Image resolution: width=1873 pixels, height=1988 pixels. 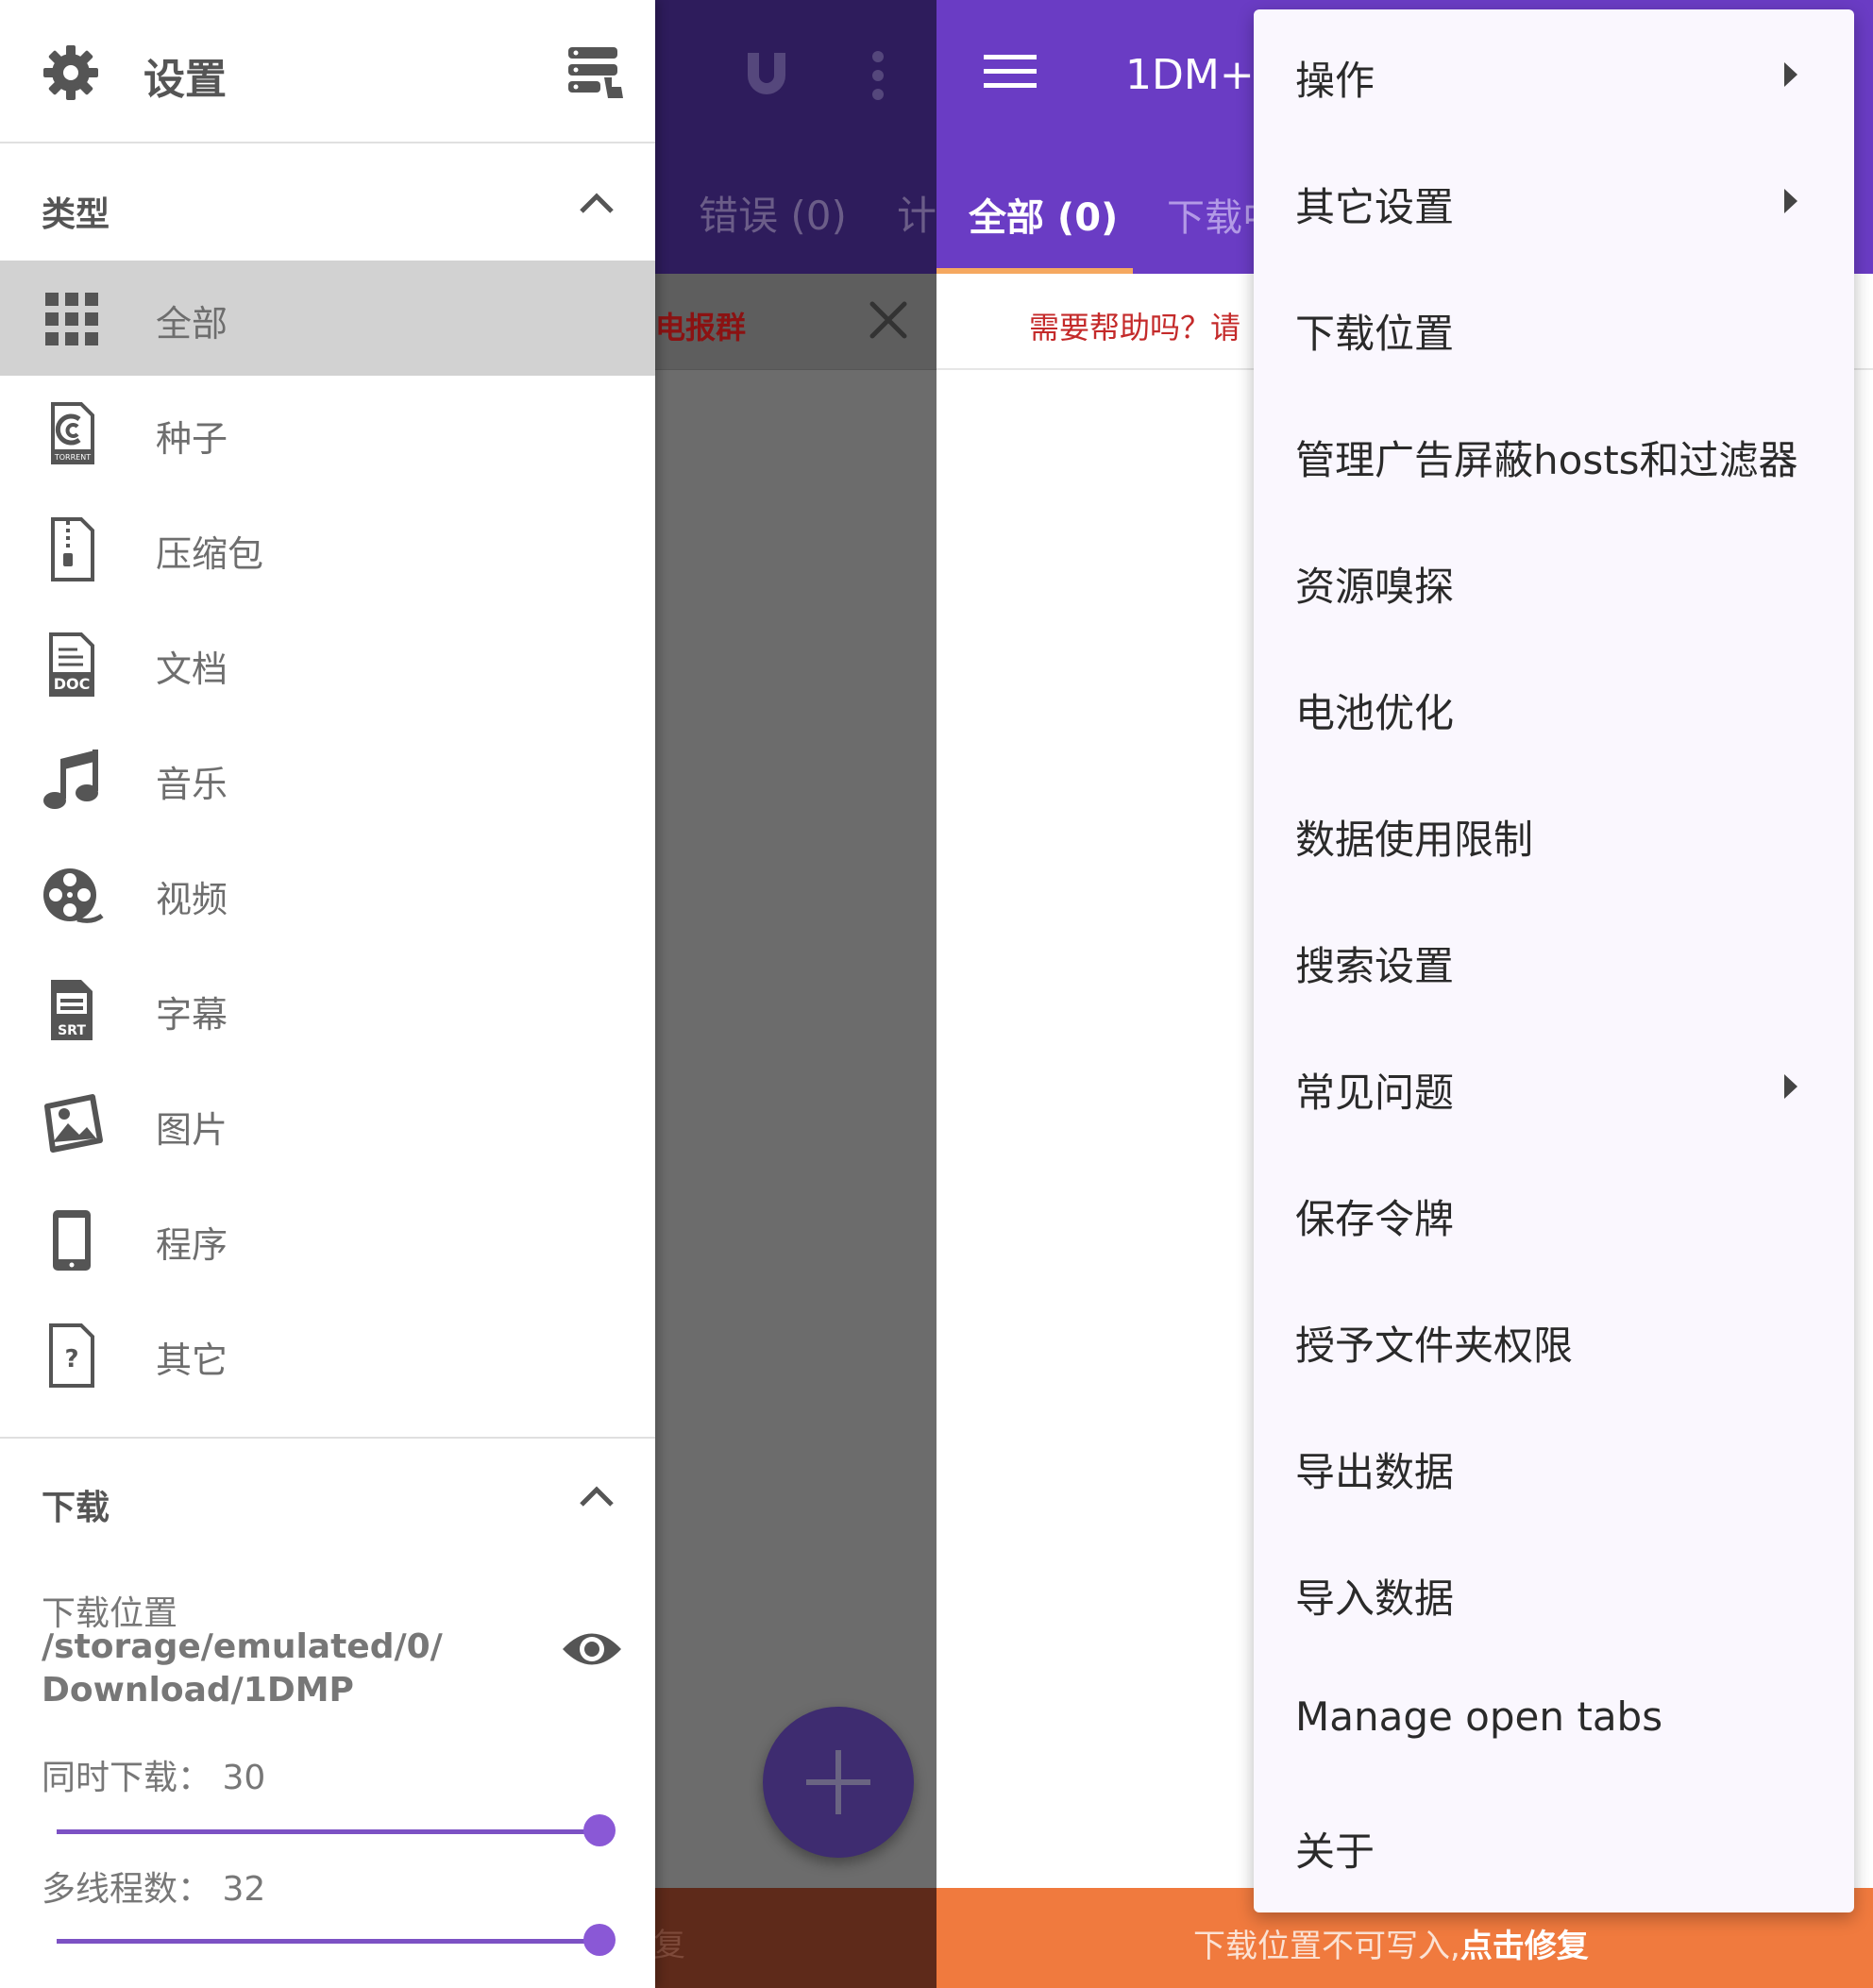 I want to click on menu-item-adblock: 管理广告屏蔽hosts和过滤器, so click(x=1554, y=452).